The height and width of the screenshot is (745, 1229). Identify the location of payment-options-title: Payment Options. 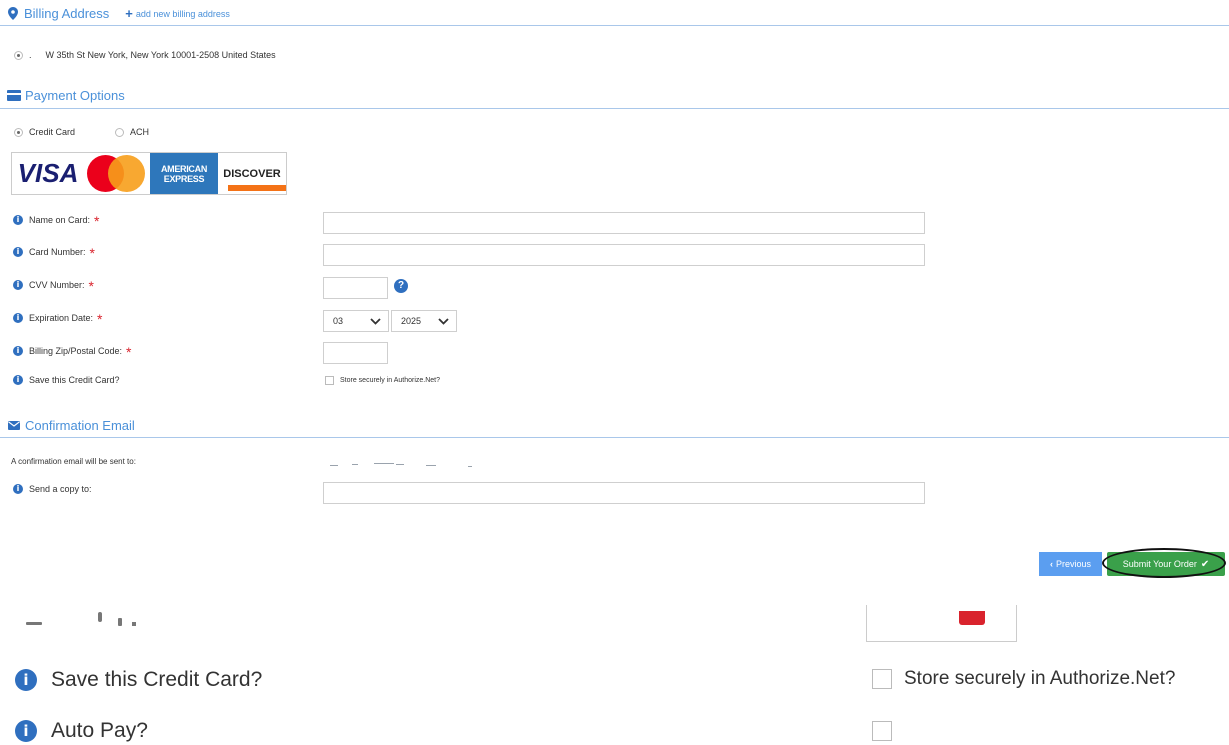
(75, 95).